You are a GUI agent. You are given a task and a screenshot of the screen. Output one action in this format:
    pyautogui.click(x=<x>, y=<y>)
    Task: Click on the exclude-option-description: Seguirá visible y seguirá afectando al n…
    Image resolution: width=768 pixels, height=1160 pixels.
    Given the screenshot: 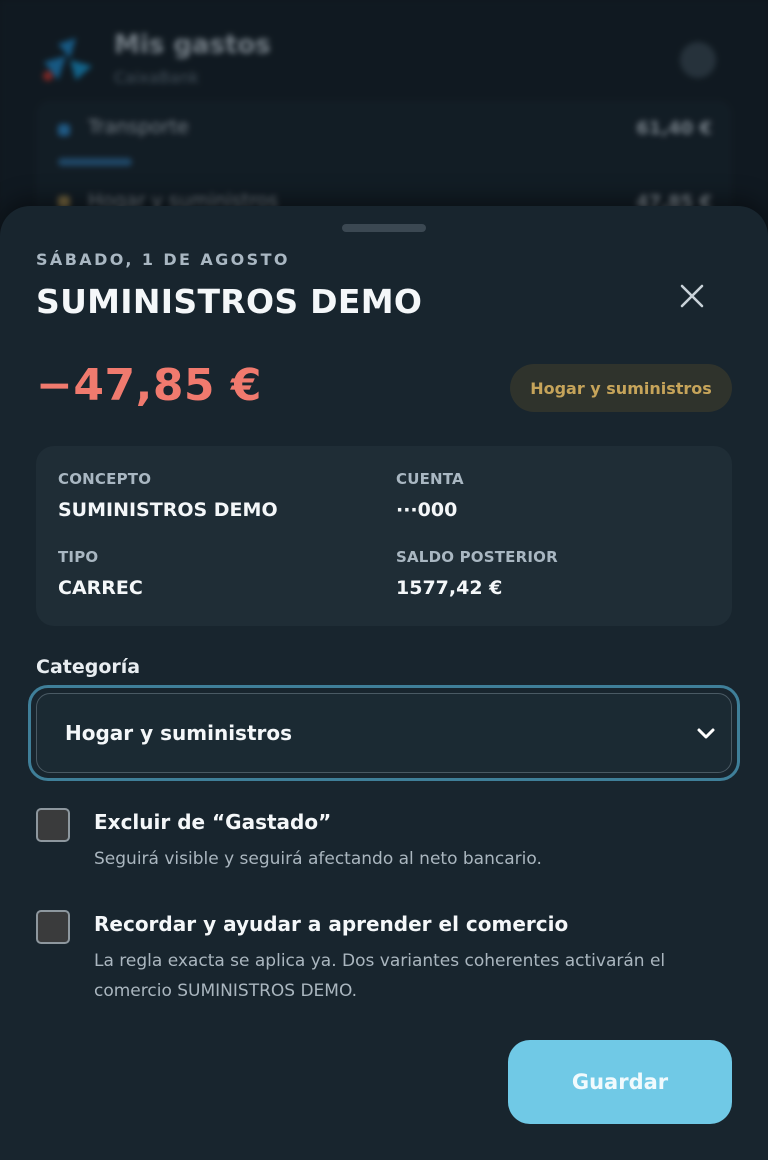 What is the action you would take?
    pyautogui.click(x=318, y=859)
    